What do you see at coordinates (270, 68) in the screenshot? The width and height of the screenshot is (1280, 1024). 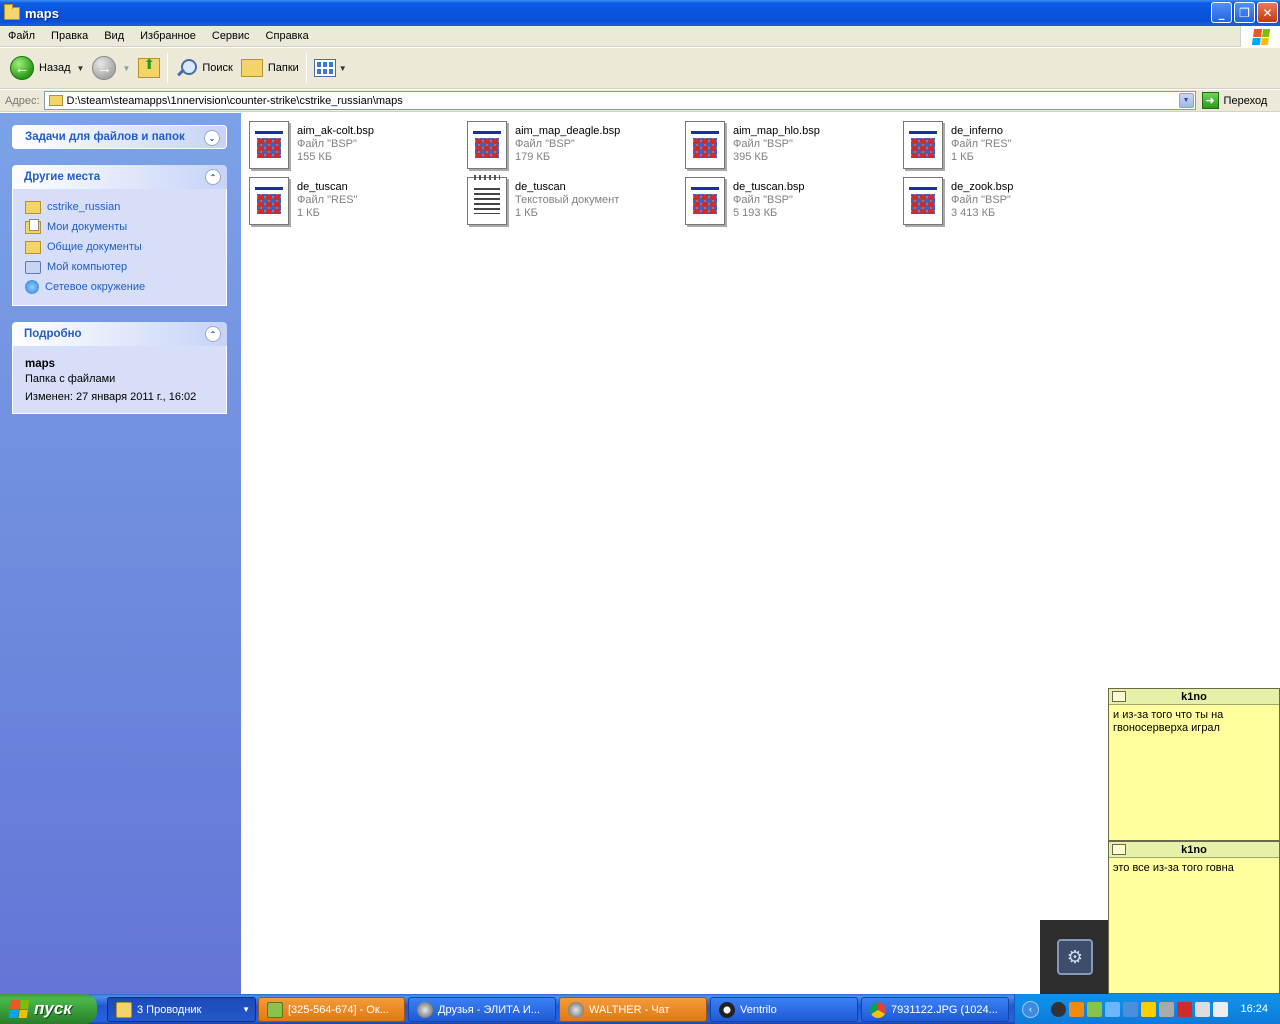 I see `folders-button: Папки` at bounding box center [270, 68].